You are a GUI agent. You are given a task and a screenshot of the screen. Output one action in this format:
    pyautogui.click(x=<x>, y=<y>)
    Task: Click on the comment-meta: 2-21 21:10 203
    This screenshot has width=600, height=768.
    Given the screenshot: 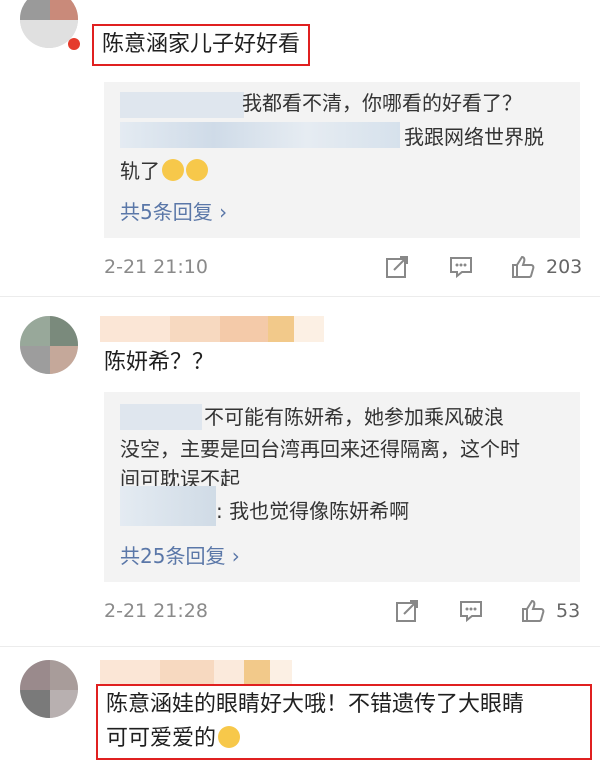 What is the action you would take?
    pyautogui.click(x=343, y=269)
    